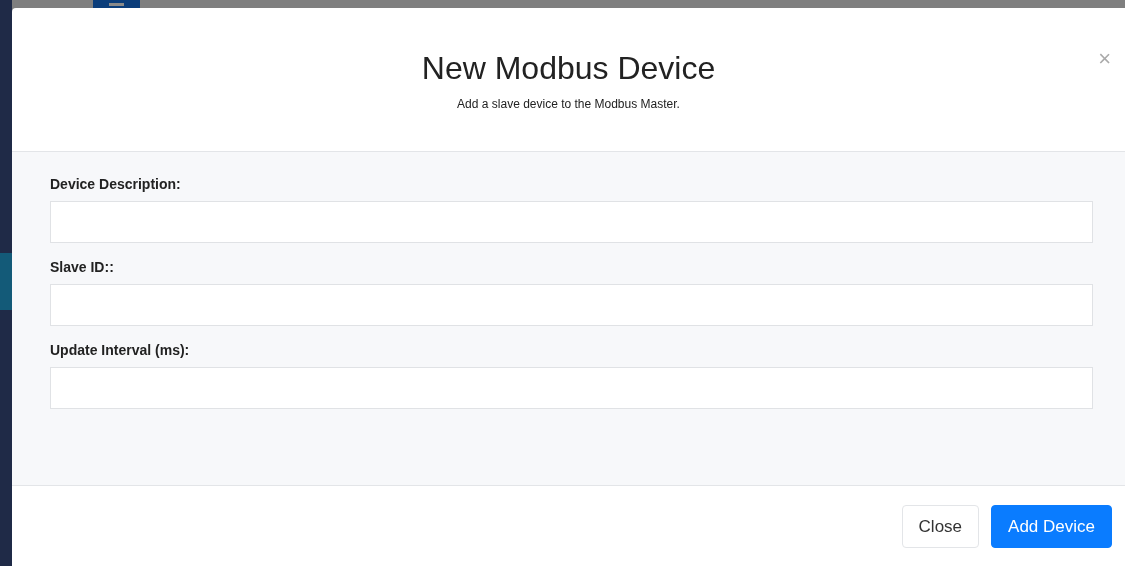  Describe the element at coordinates (120, 350) in the screenshot. I see `field-label: Update Interval (ms):` at that location.